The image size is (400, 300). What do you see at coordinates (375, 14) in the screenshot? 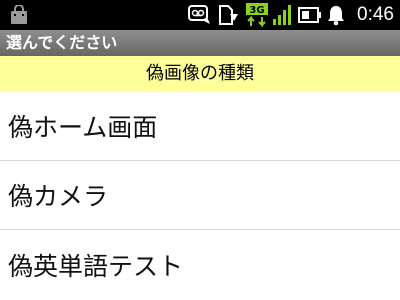
I see `status-time: 0:46` at bounding box center [375, 14].